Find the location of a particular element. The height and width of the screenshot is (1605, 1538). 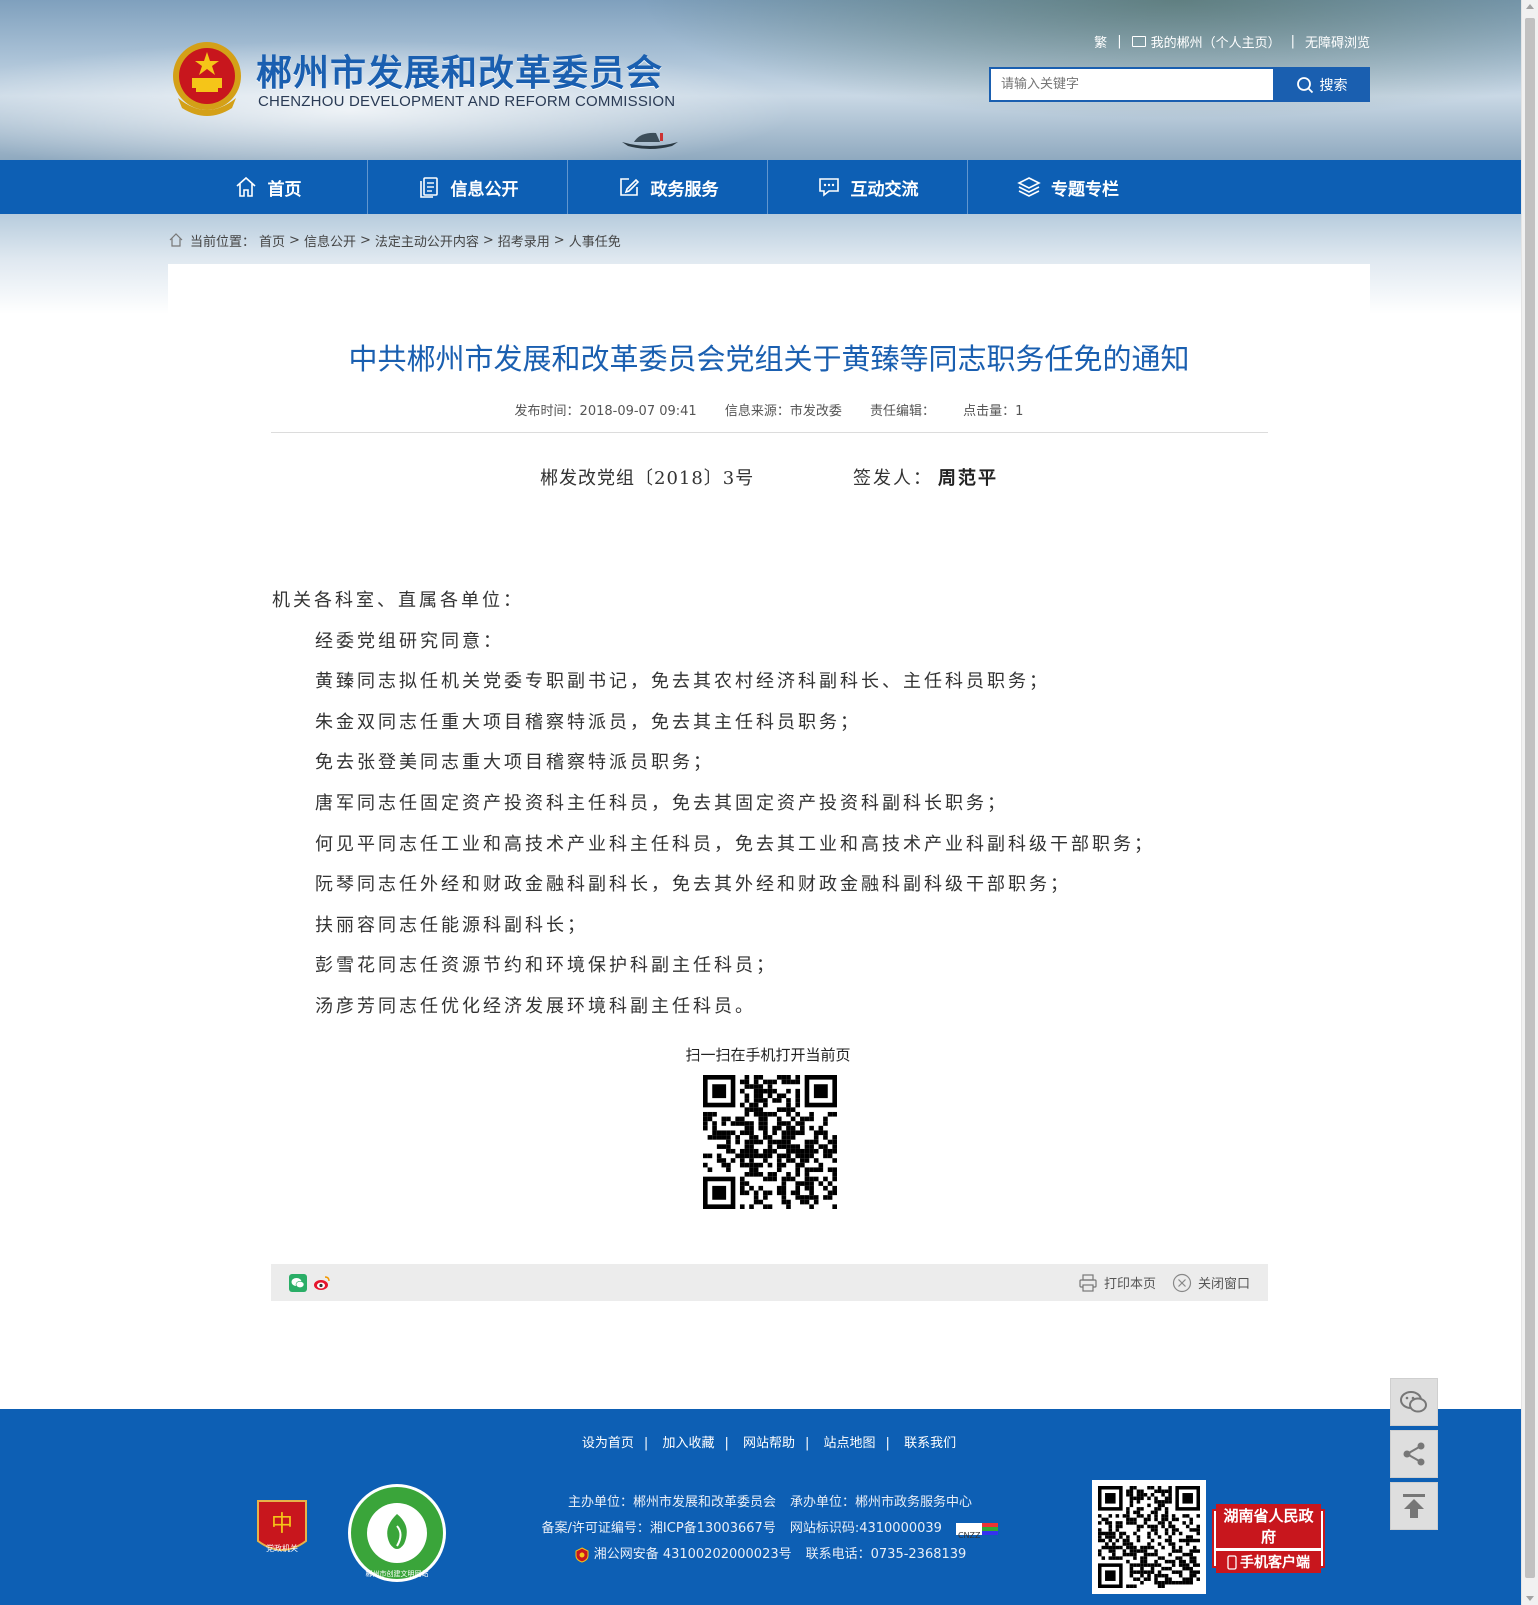

search-icon is located at coordinates (1304, 84).